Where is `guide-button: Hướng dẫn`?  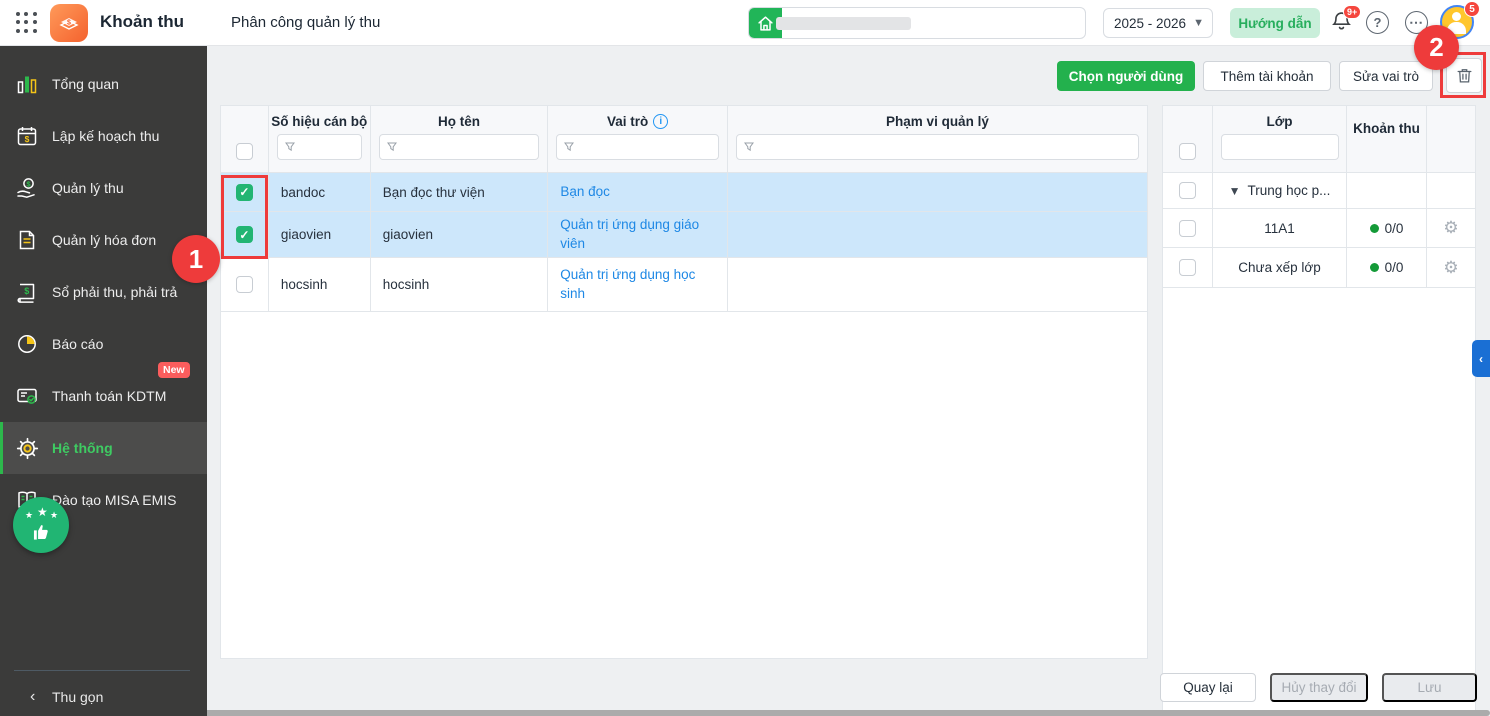 guide-button: Hướng dẫn is located at coordinates (1275, 23).